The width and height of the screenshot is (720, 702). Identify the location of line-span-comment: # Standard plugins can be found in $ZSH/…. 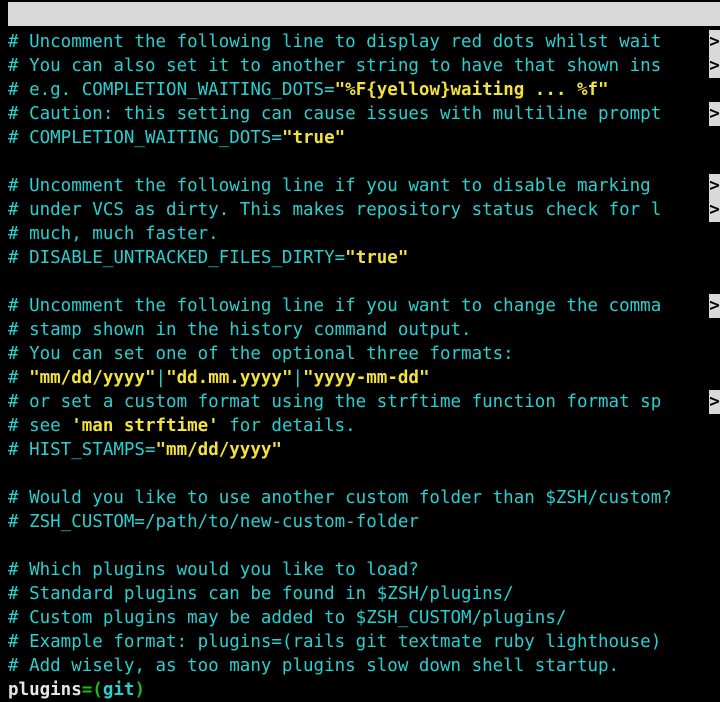
(261, 594).